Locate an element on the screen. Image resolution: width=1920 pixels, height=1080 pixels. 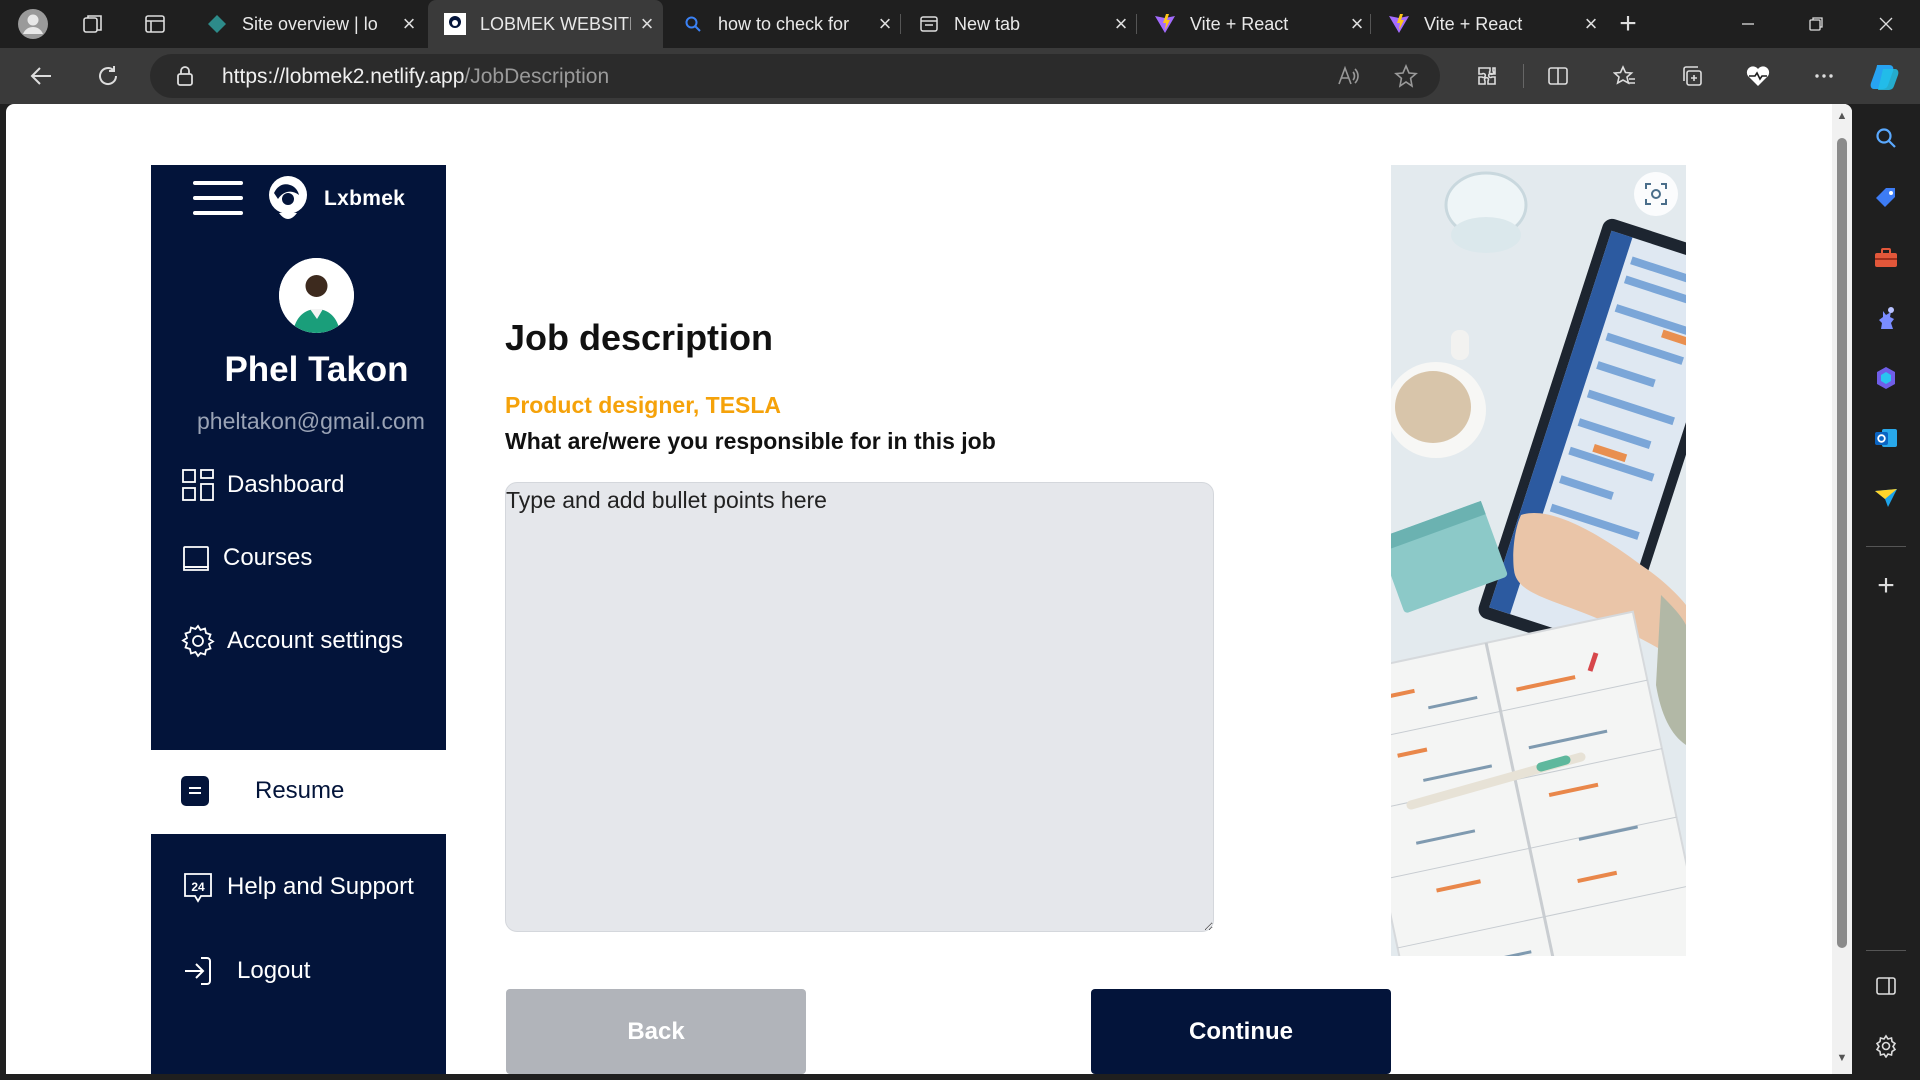
sidebar-item-dashboard: Dashboard is located at coordinates (262, 485).